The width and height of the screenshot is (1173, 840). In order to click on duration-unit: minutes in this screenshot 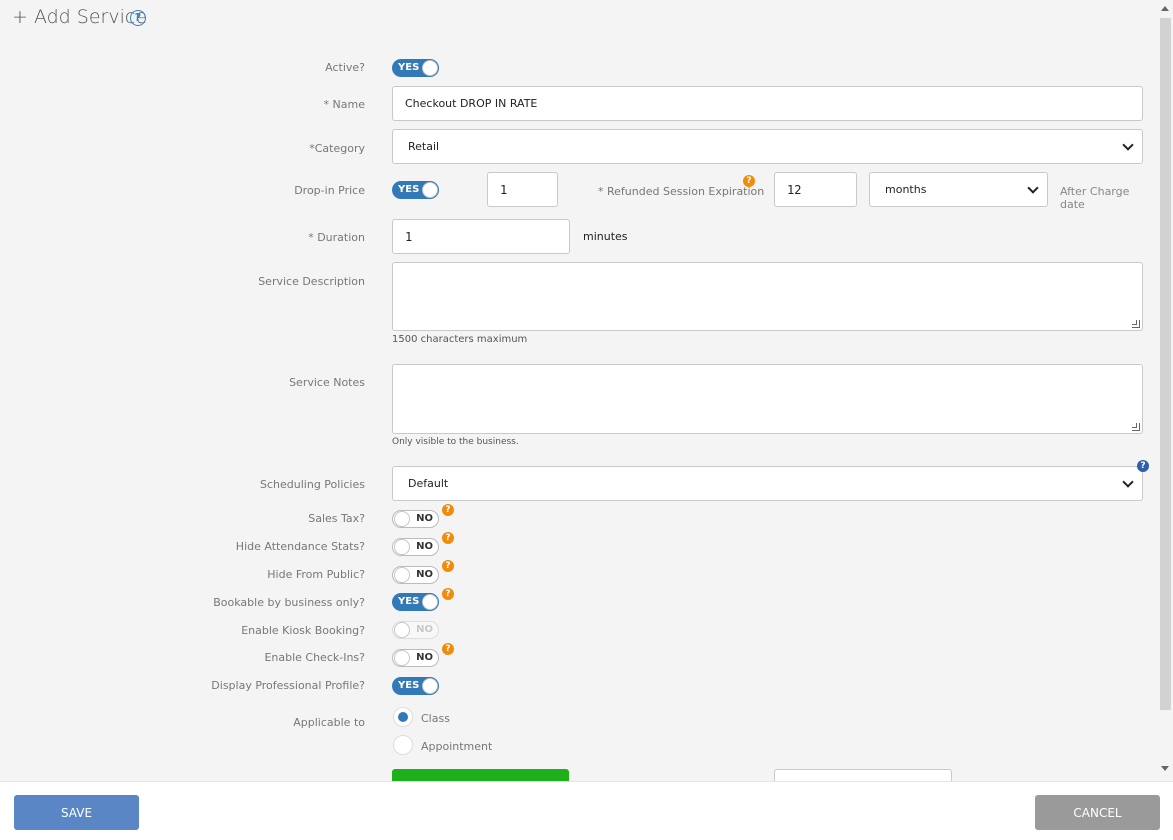, I will do `click(605, 236)`.